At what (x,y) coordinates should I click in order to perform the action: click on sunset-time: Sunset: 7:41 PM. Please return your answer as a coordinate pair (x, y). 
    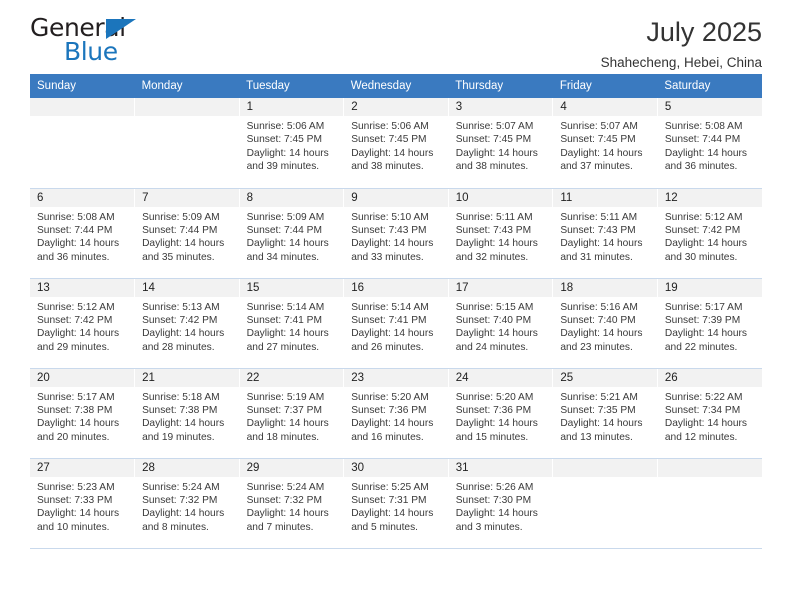
    Looking at the image, I should click on (389, 320).